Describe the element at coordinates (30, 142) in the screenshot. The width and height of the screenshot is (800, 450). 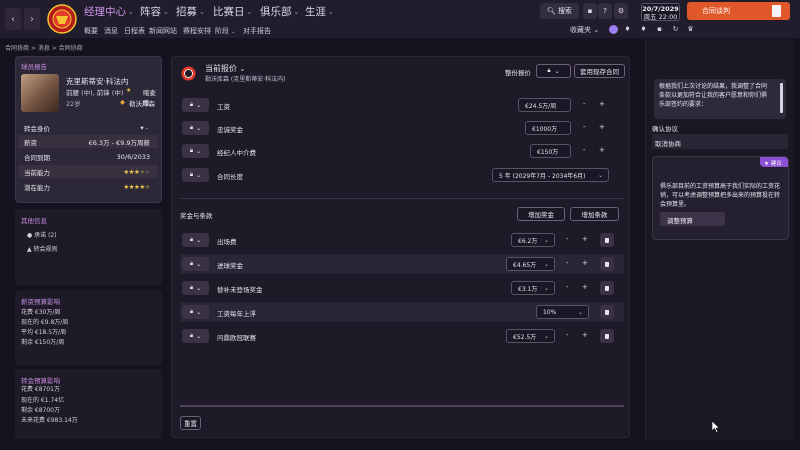
I see `stat-label: 薪资` at that location.